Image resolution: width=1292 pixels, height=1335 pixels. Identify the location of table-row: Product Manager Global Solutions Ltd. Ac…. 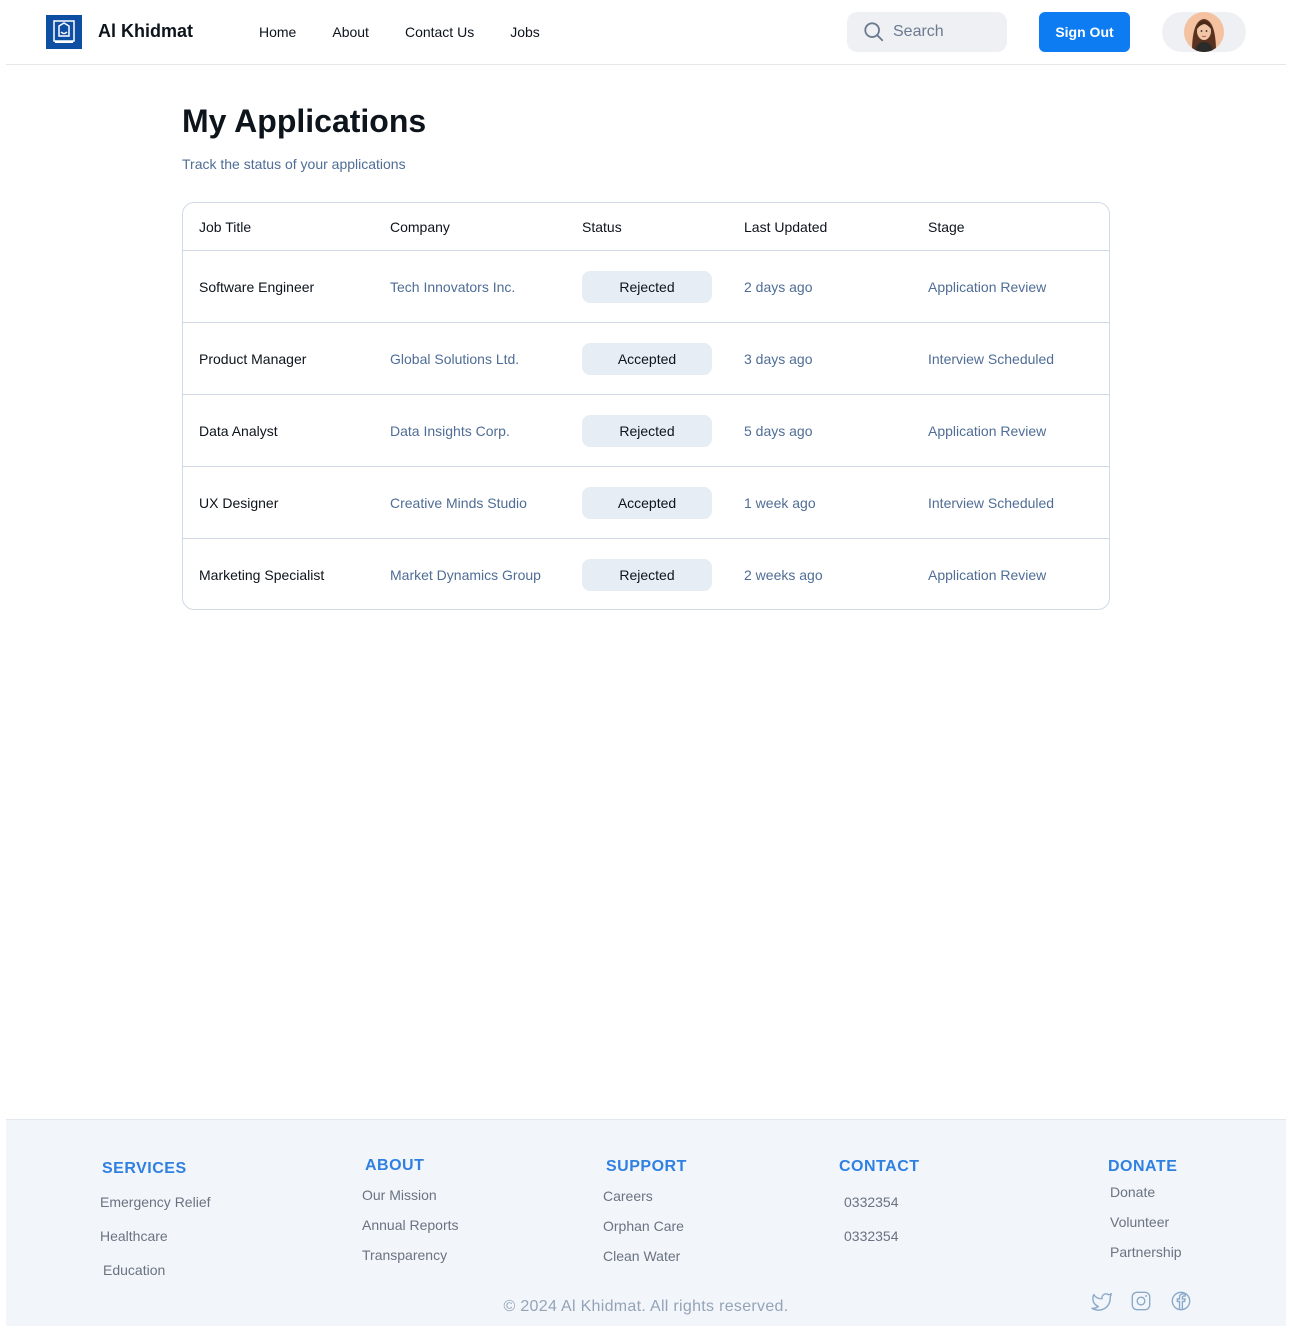
(646, 359).